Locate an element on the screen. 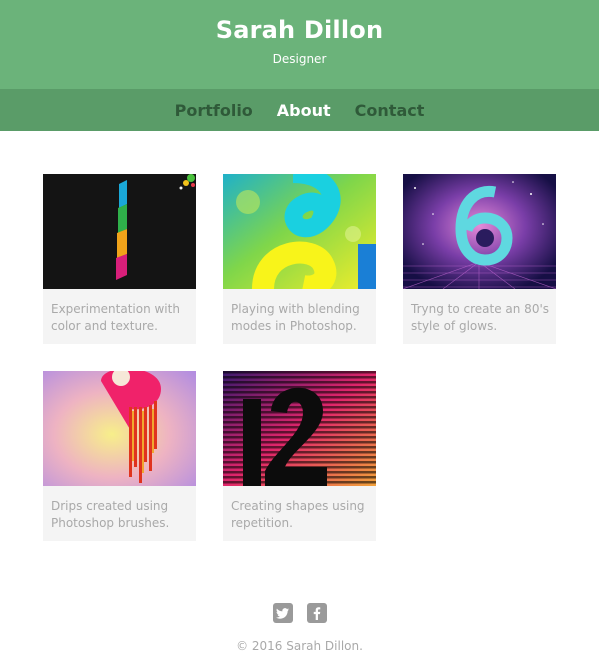 This screenshot has width=599, height=660. site-header: Sarah Dillon Designer is located at coordinates (299, 44).